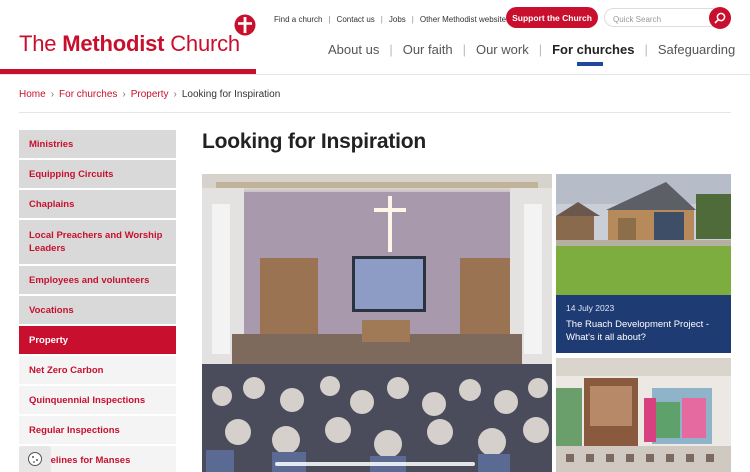 This screenshot has width=750, height=472. I want to click on nav-our-work: Our work, so click(502, 49).